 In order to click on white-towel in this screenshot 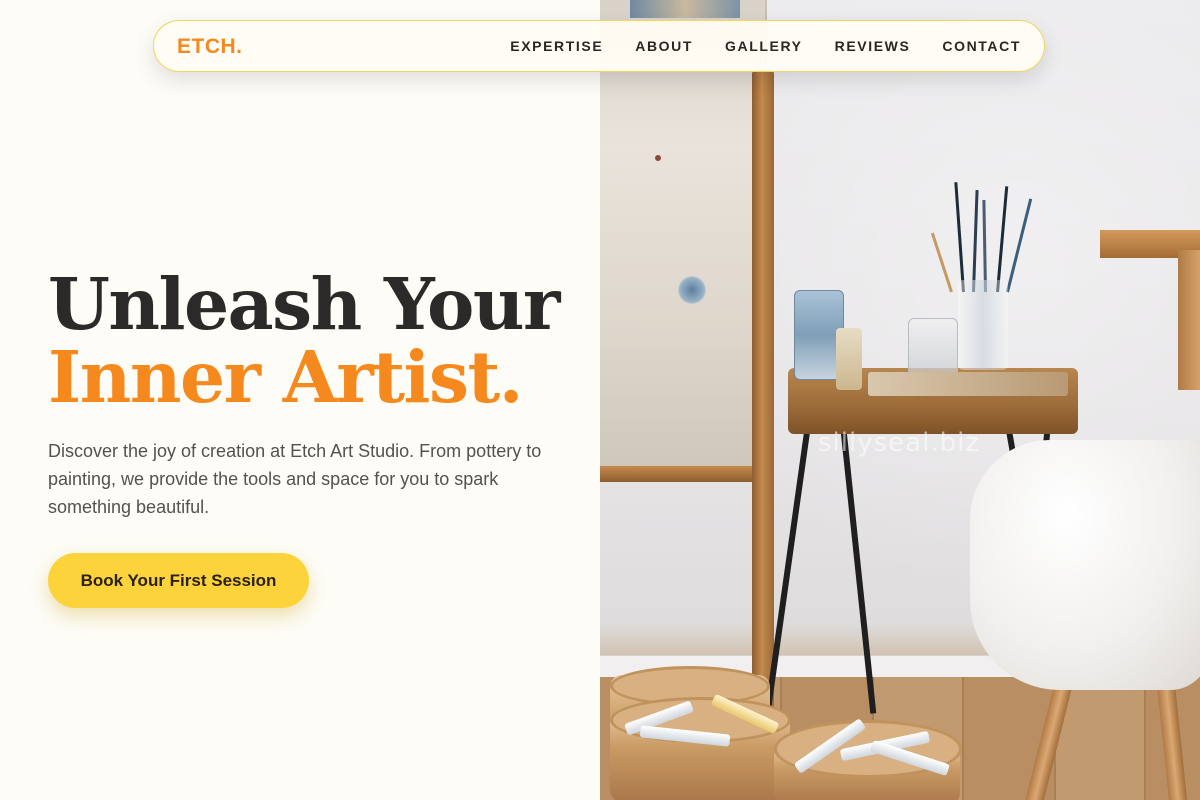, I will do `click(1085, 565)`.